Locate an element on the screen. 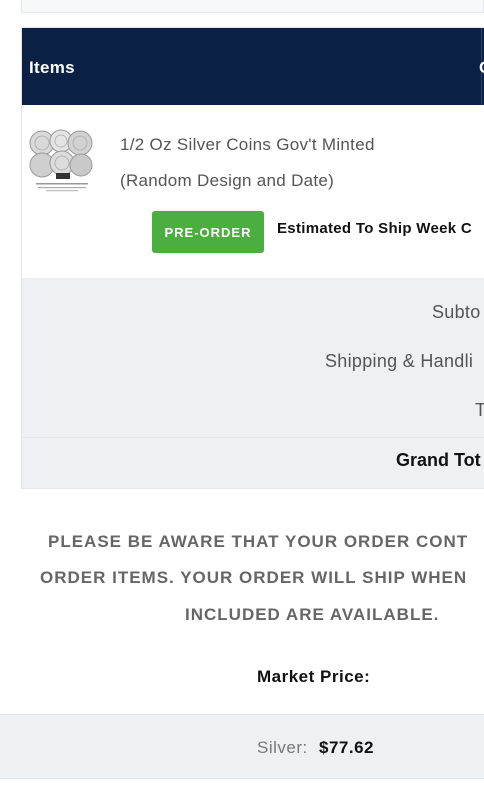 This screenshot has width=484, height=796. subtotal-label: Subto is located at coordinates (456, 312).